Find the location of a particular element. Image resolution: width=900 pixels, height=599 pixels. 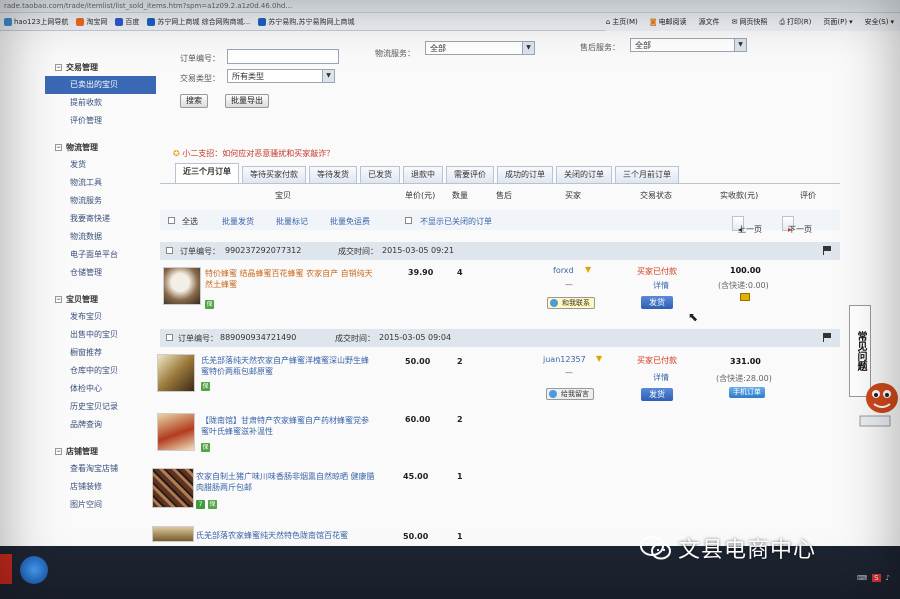

sidebar-item-image-space: 图片空间 is located at coordinates (102, 505).